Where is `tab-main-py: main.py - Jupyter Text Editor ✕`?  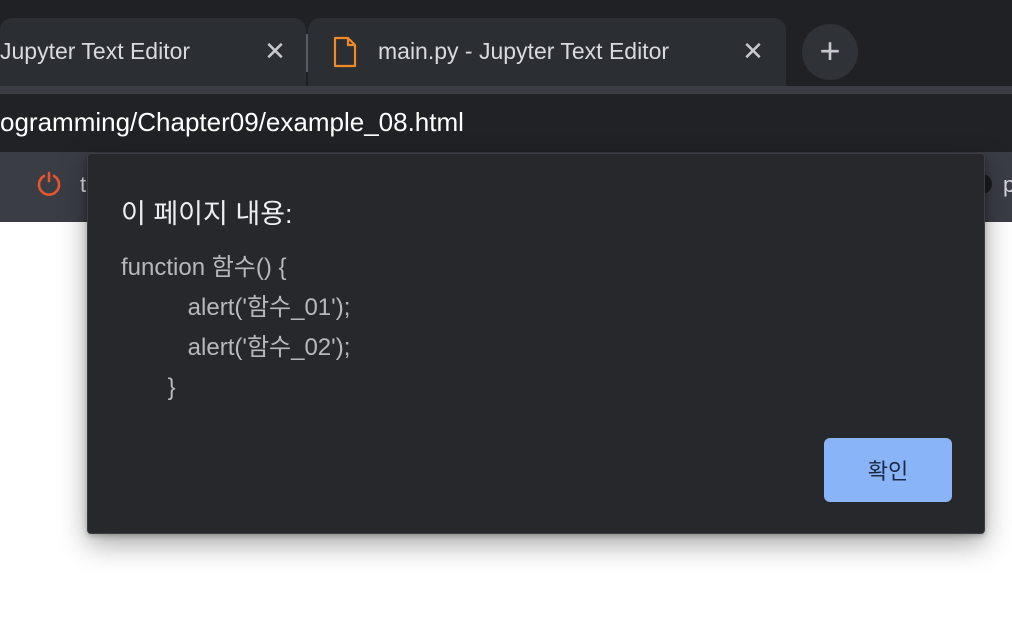 tab-main-py: main.py - Jupyter Text Editor ✕ is located at coordinates (547, 52).